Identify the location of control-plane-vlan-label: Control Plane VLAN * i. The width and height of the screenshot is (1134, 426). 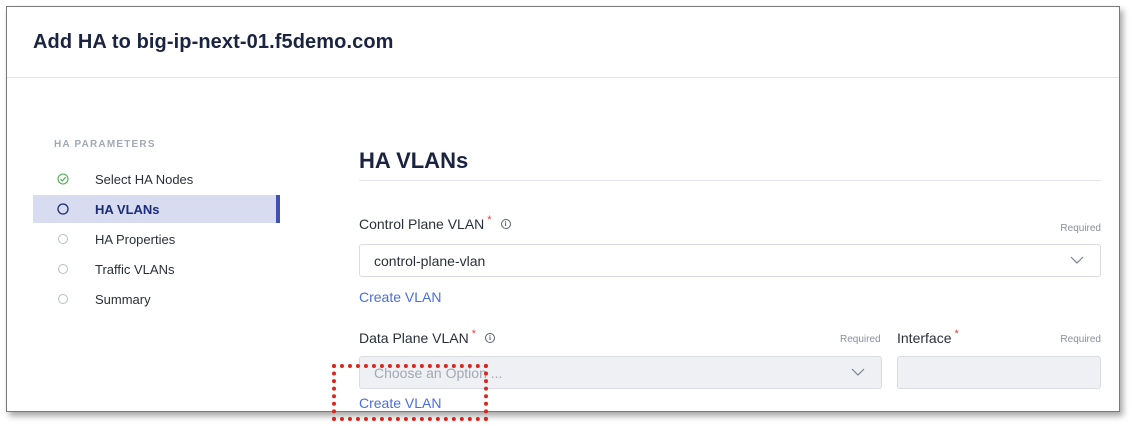
(435, 223).